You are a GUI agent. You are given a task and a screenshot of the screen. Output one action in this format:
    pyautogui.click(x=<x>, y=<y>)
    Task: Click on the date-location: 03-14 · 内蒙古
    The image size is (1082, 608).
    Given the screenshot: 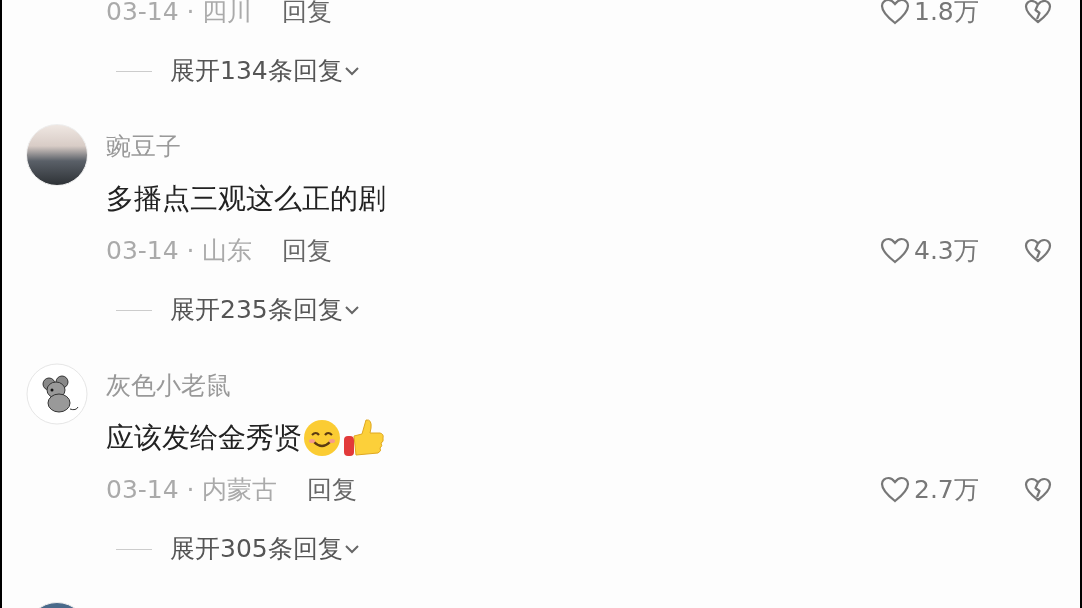 What is the action you would take?
    pyautogui.click(x=192, y=490)
    